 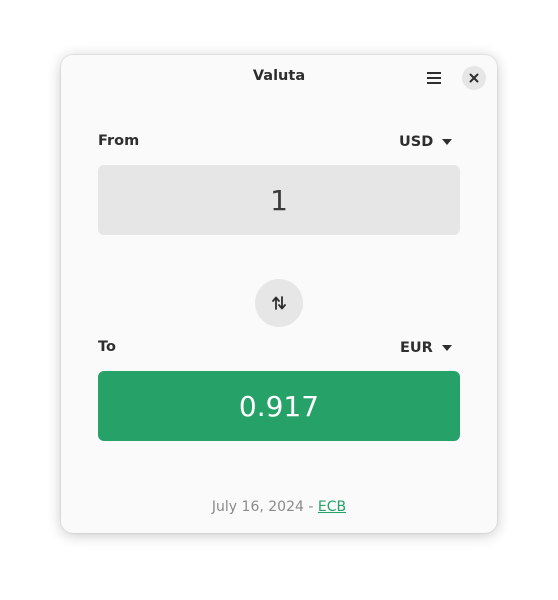 What do you see at coordinates (416, 142) in the screenshot?
I see `from-currency-code: USD` at bounding box center [416, 142].